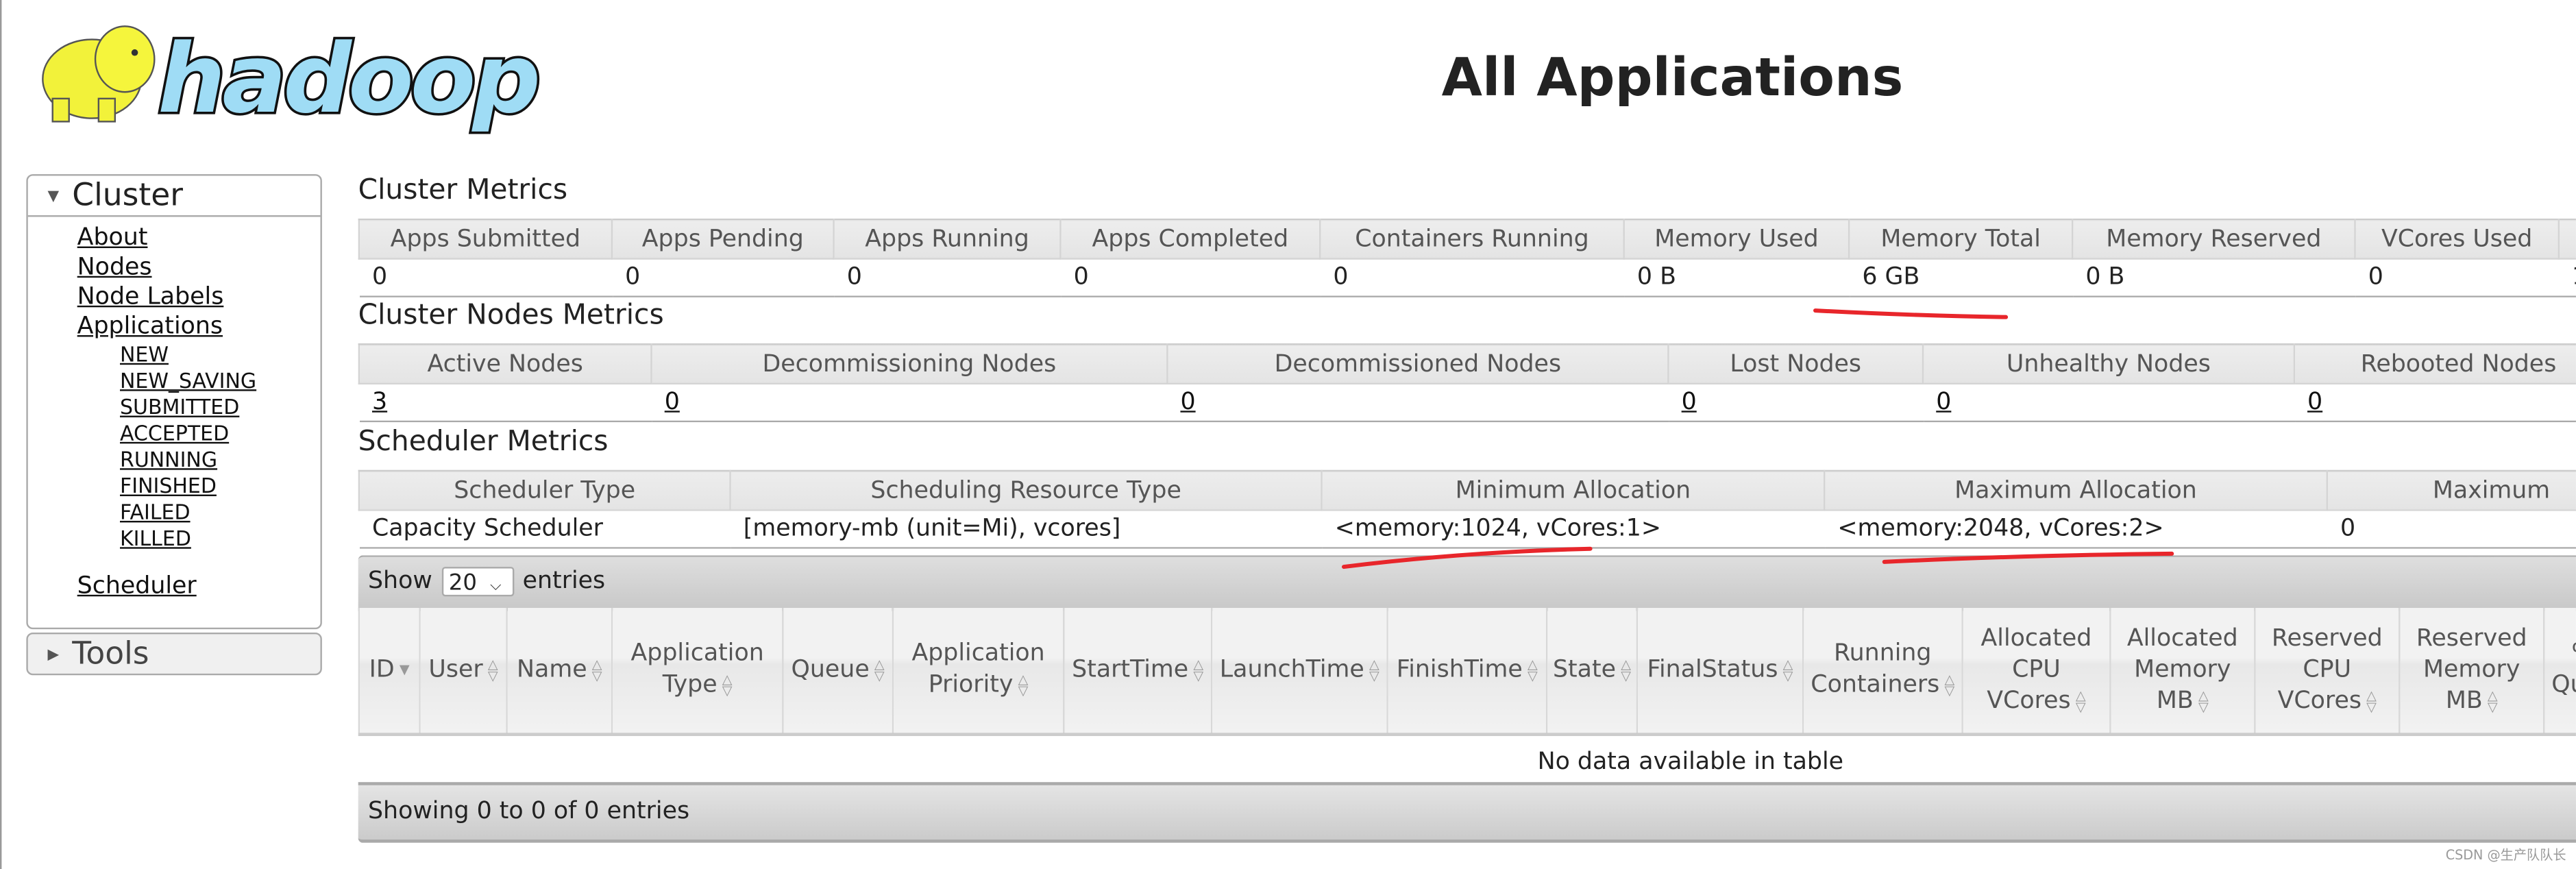 This screenshot has width=2576, height=869. What do you see at coordinates (559, 671) in the screenshot?
I see `column-header-name: Name △ ▽` at bounding box center [559, 671].